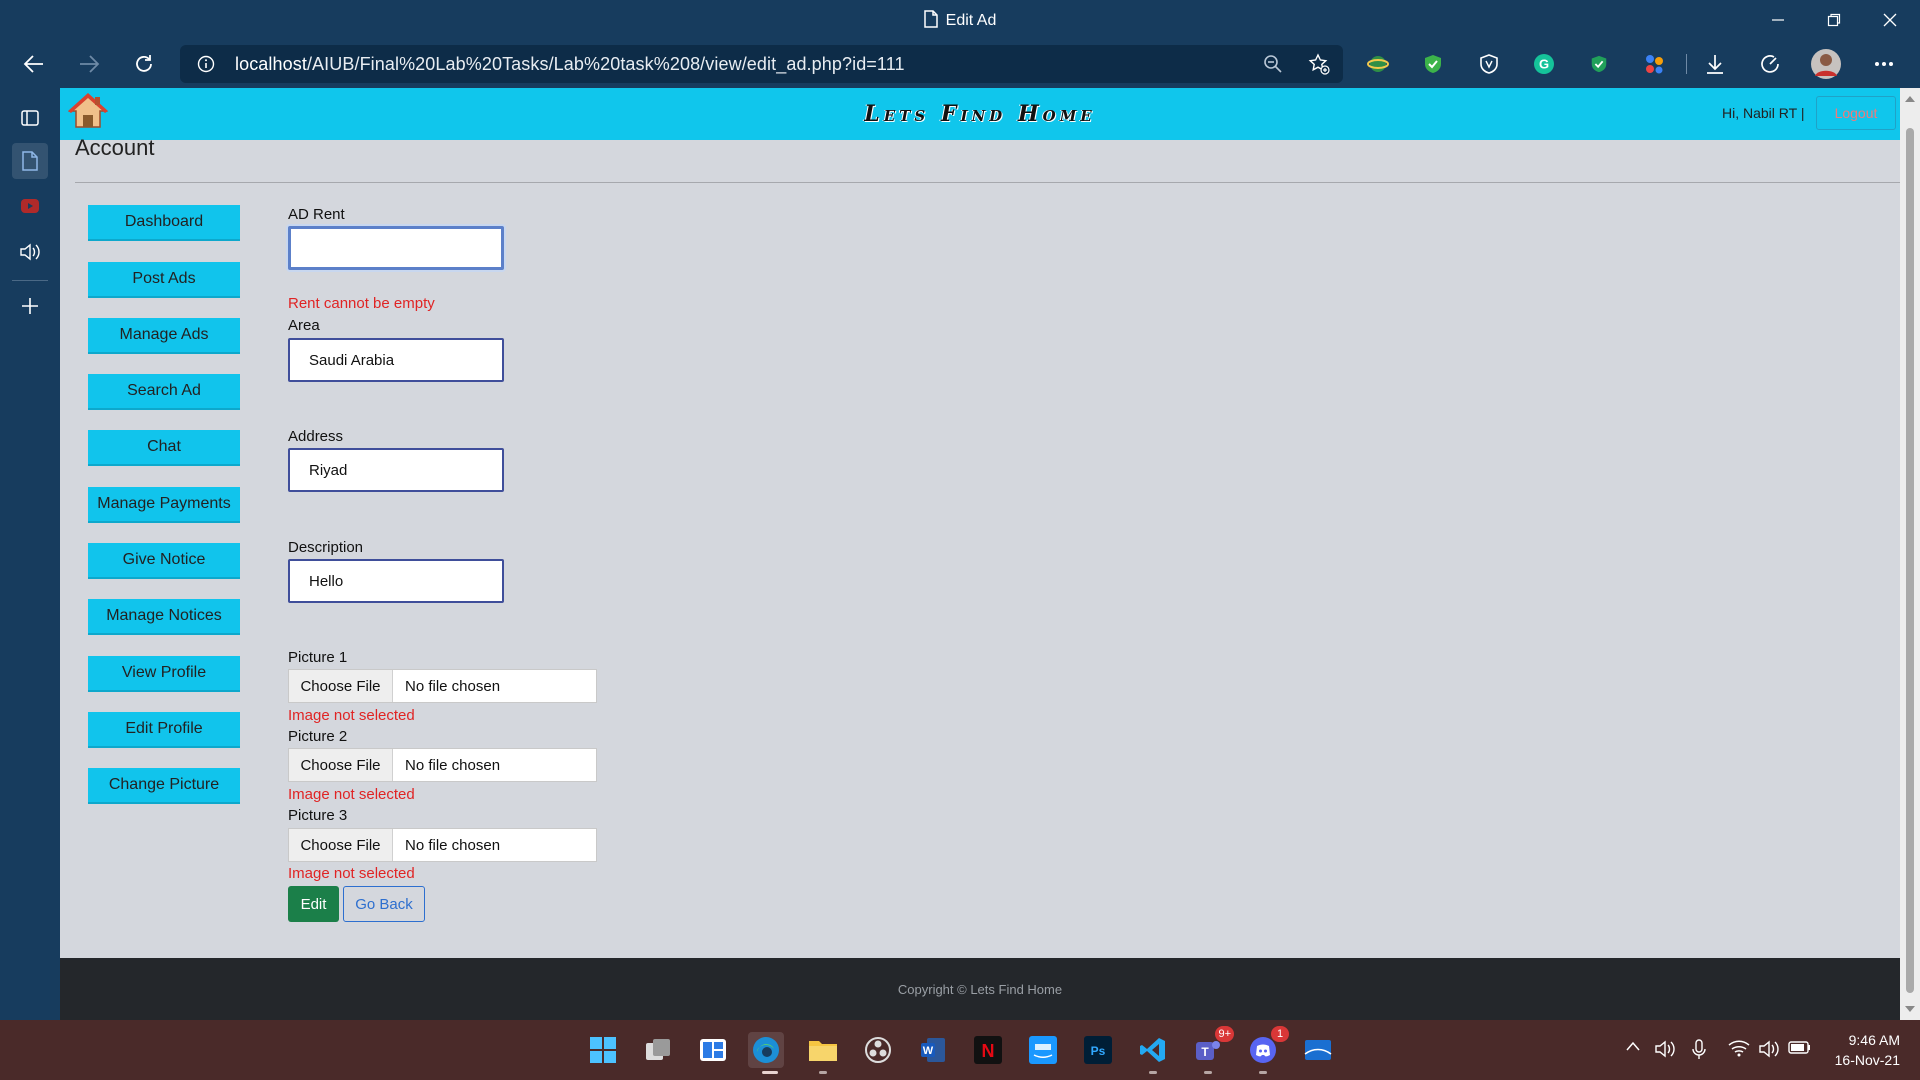 The width and height of the screenshot is (1920, 1080). I want to click on edge-active-indicator, so click(770, 1072).